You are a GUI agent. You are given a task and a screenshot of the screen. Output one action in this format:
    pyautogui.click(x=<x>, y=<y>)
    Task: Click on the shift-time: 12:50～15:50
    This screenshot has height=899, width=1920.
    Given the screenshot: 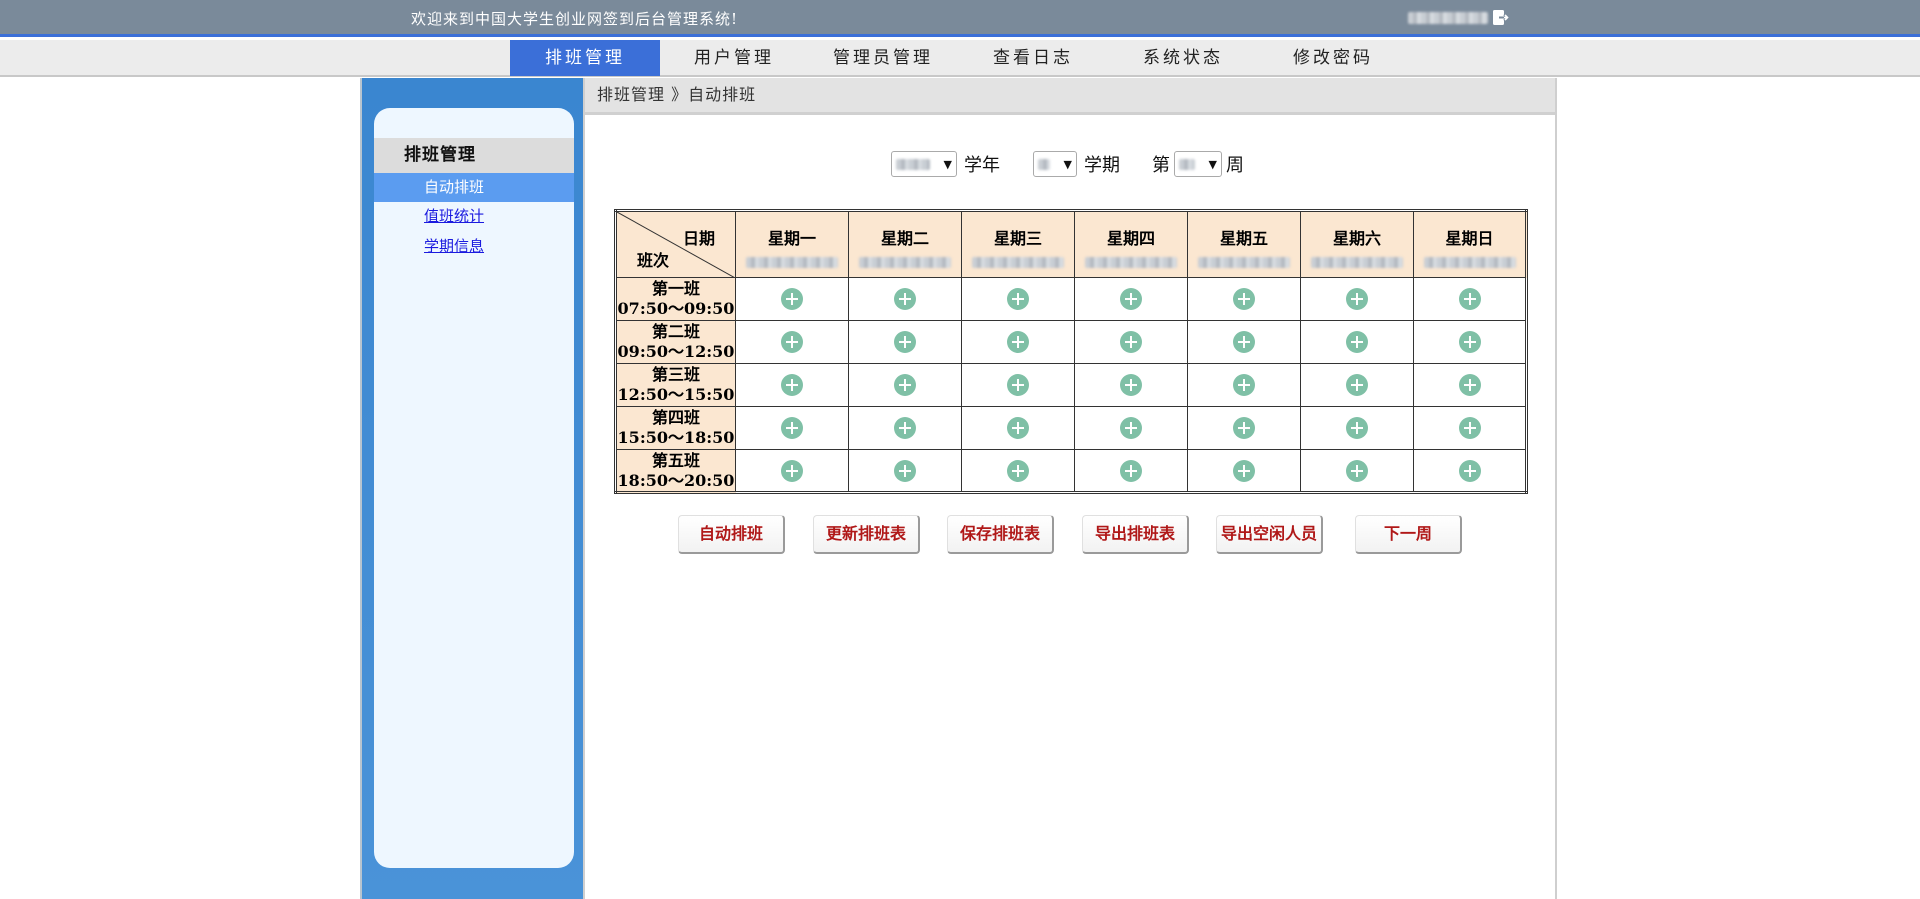 What is the action you would take?
    pyautogui.click(x=676, y=394)
    